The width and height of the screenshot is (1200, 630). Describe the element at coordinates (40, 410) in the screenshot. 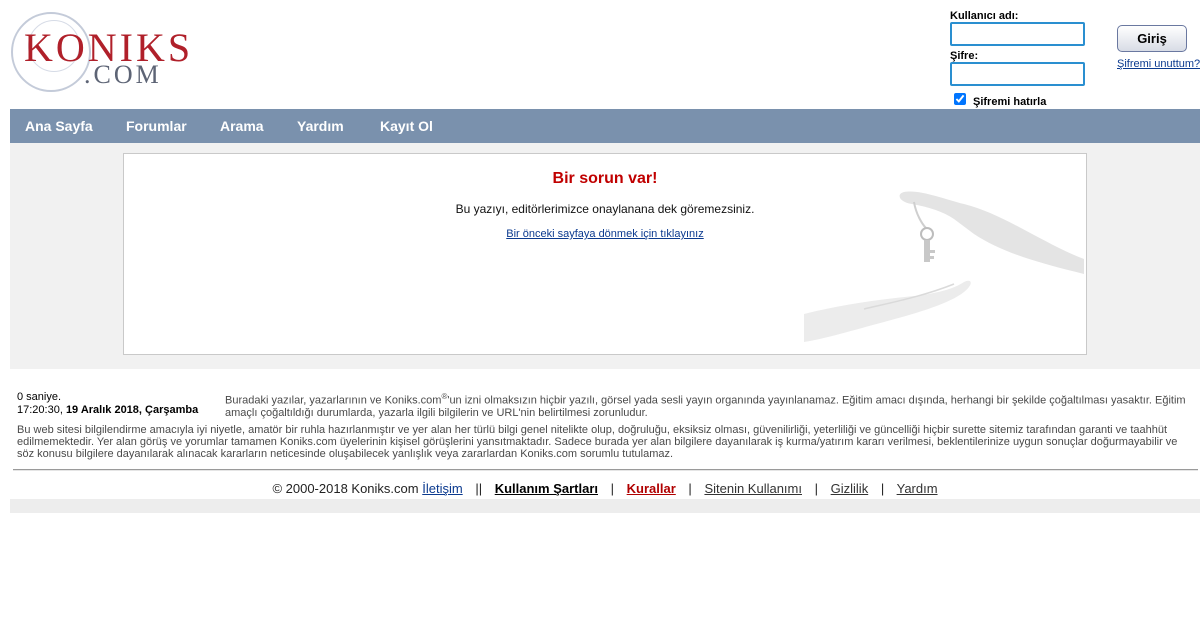

I see `time-value: 17:20:30,` at that location.